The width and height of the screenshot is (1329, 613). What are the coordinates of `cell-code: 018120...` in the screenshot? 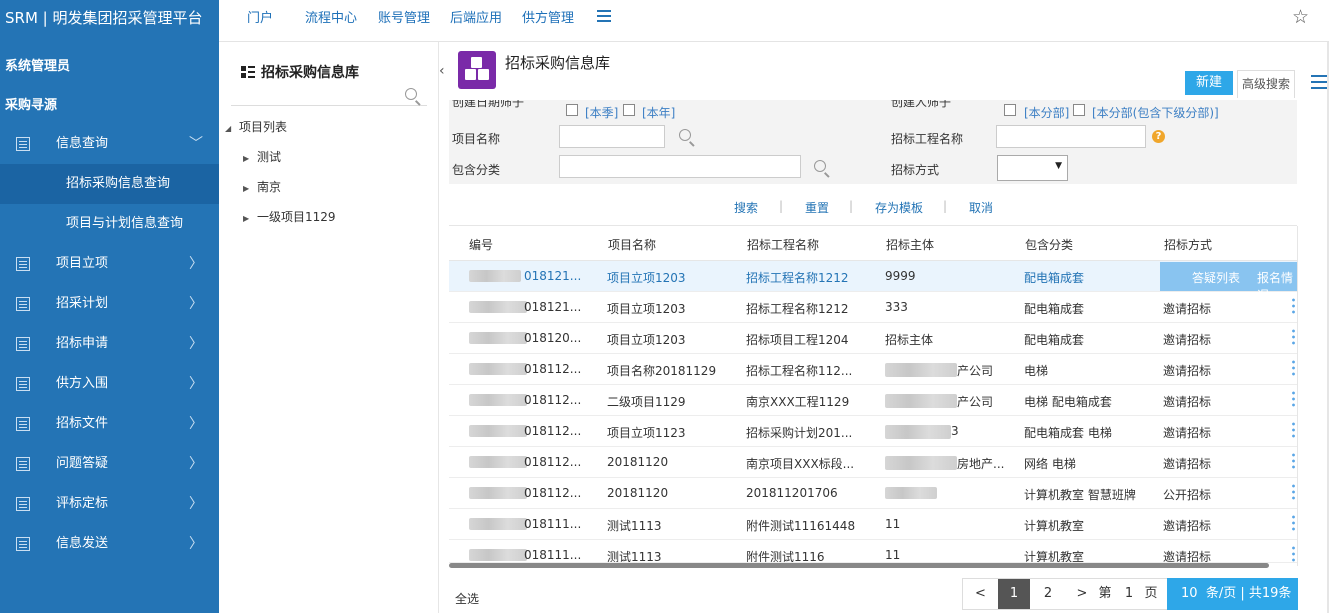 It's located at (552, 338).